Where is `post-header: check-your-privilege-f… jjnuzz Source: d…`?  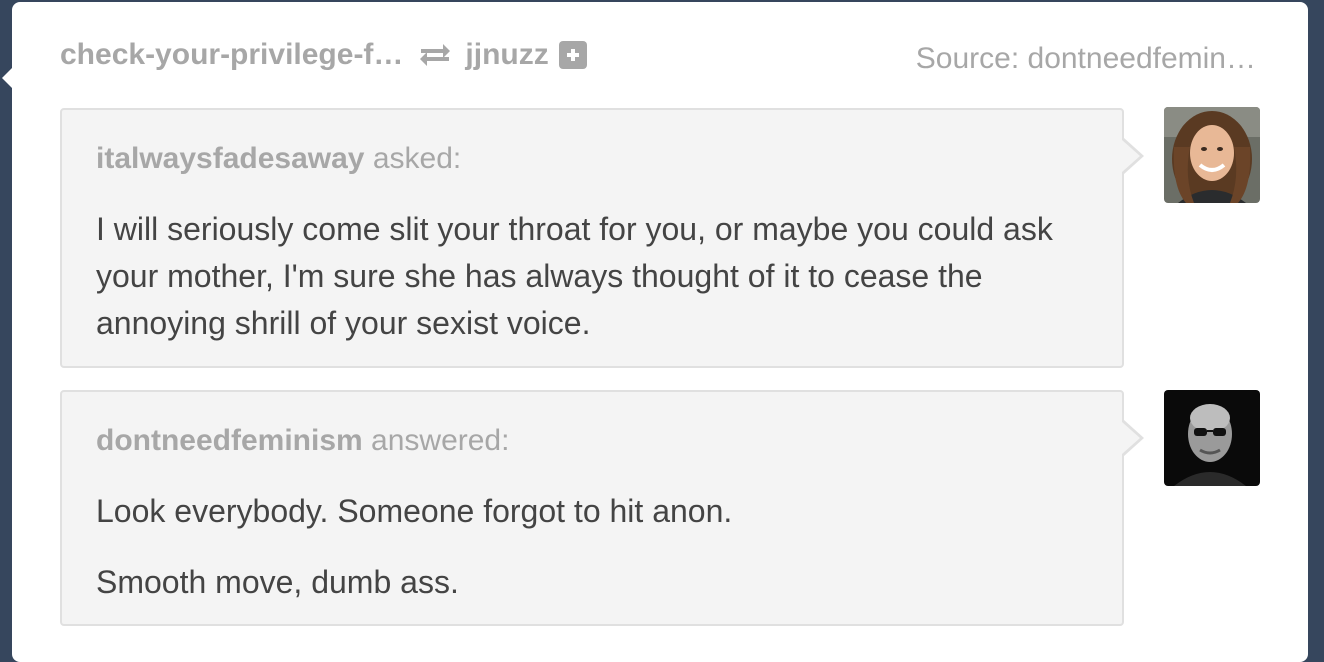
post-header: check-your-privilege-f… jjnuzz Source: d… is located at coordinates (658, 58).